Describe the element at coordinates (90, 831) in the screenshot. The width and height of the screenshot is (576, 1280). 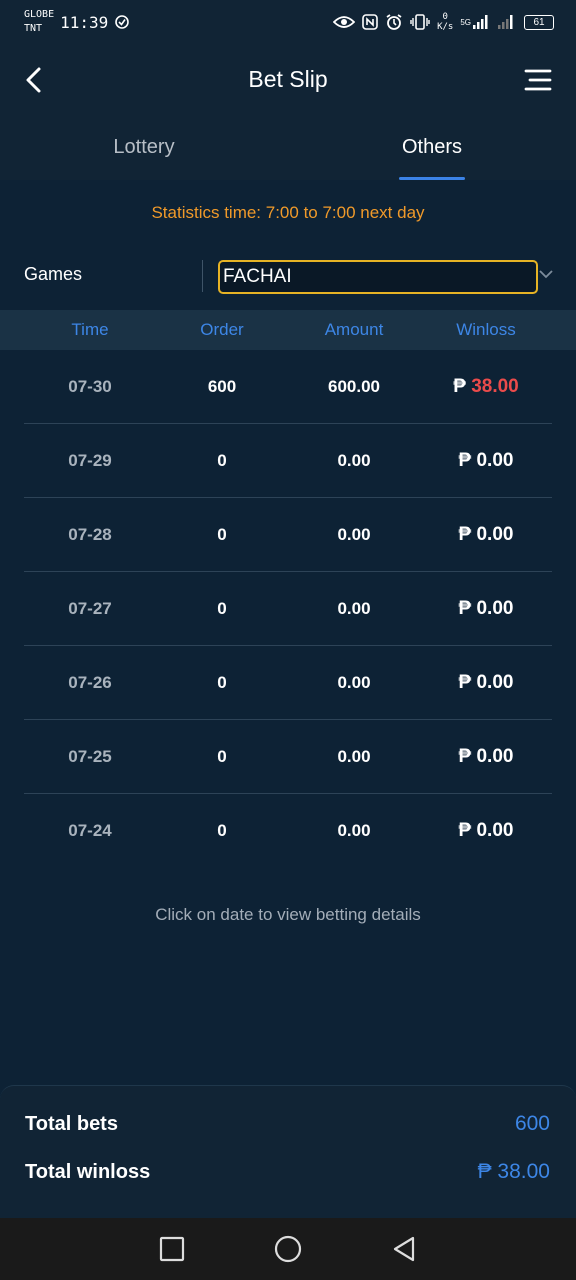
I see `row-date: 07-24` at that location.